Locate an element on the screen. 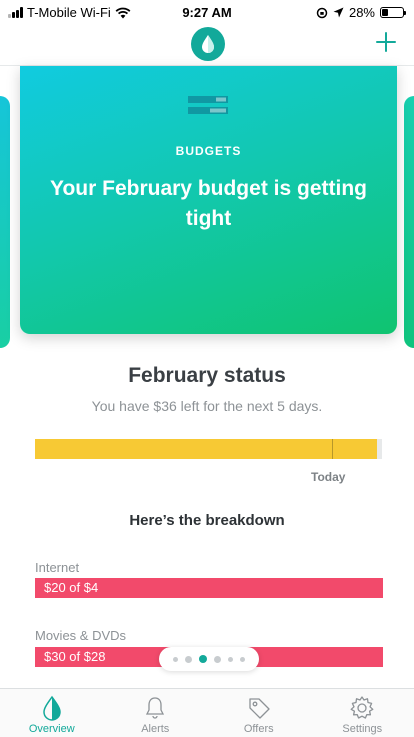 Image resolution: width=414 pixels, height=737 pixels. gear-icon is located at coordinates (362, 707).